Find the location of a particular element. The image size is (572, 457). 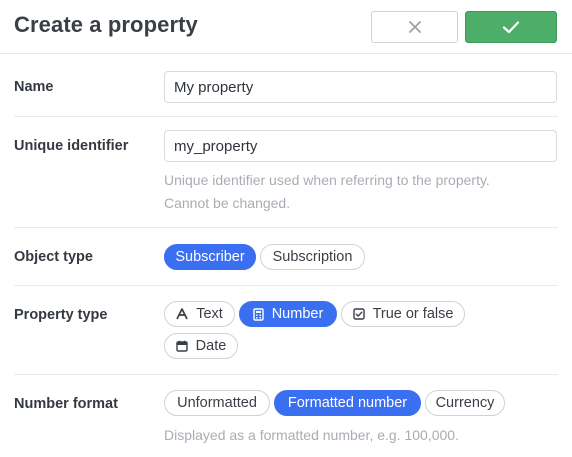

calendar-icon is located at coordinates (181, 346).